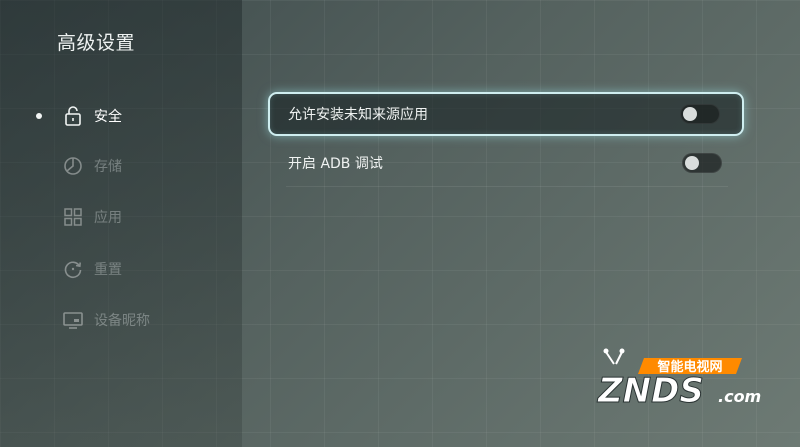 The height and width of the screenshot is (447, 800). I want to click on sidebar-item-storage: 存储, so click(131, 166).